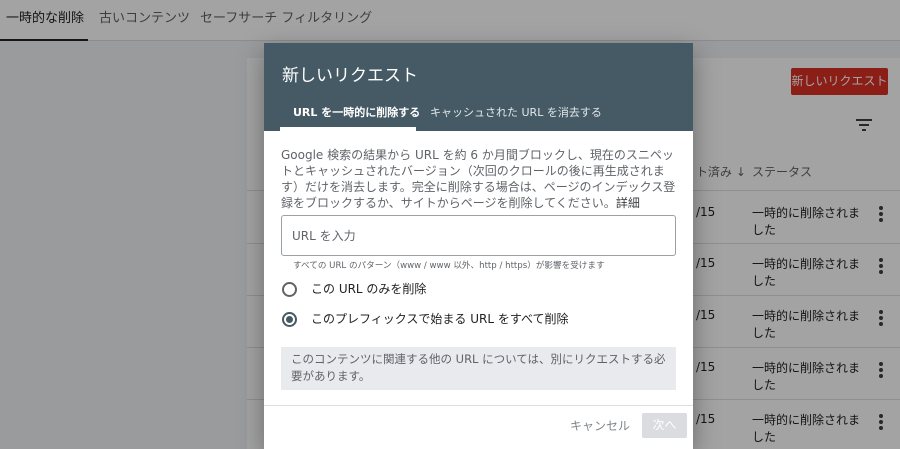 The width and height of the screenshot is (900, 449). I want to click on dialog-footer-divider, so click(478, 405).